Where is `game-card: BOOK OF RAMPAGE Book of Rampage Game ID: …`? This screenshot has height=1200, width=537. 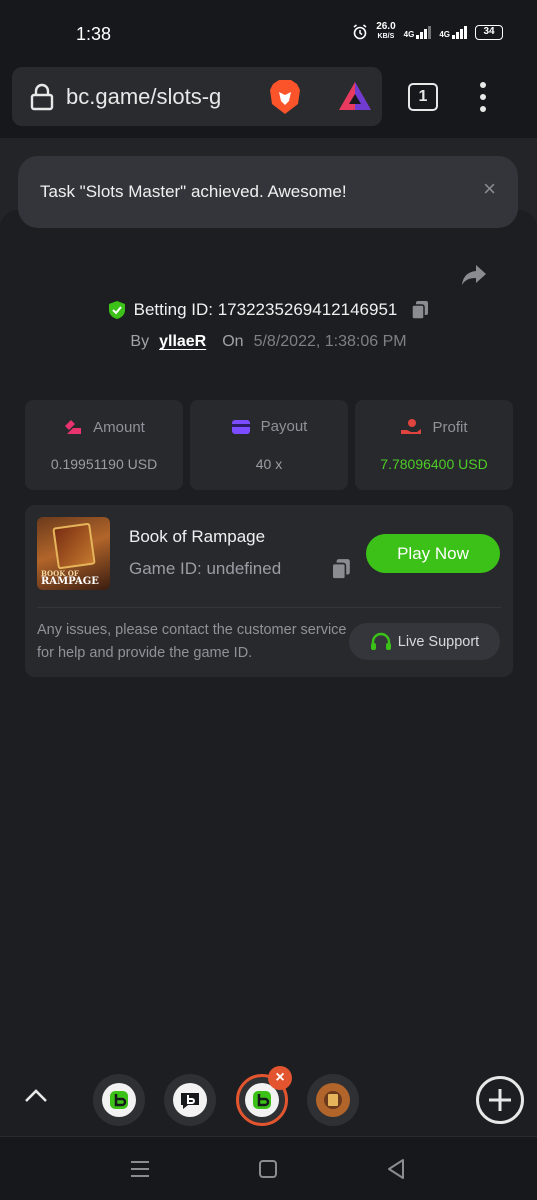
game-card: BOOK OF RAMPAGE Book of Rampage Game ID: … is located at coordinates (269, 591).